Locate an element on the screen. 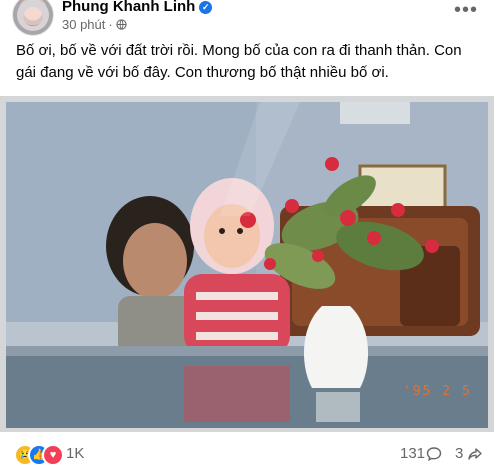 This screenshot has width=494, height=475. author-name-row: Phung Khanh Linh ✓ is located at coordinates (137, 7).